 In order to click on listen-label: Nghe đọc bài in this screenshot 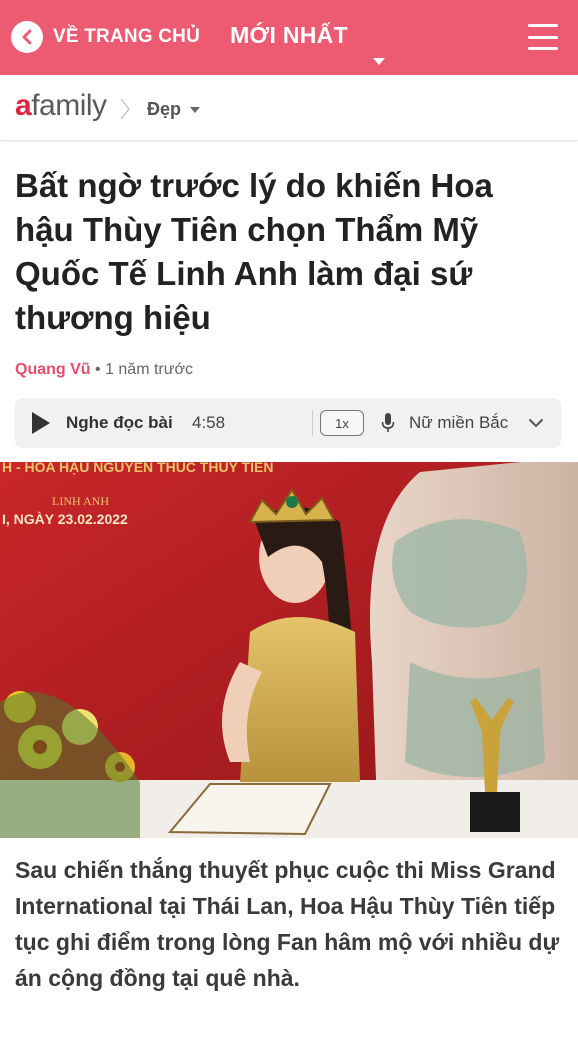, I will do `click(119, 423)`.